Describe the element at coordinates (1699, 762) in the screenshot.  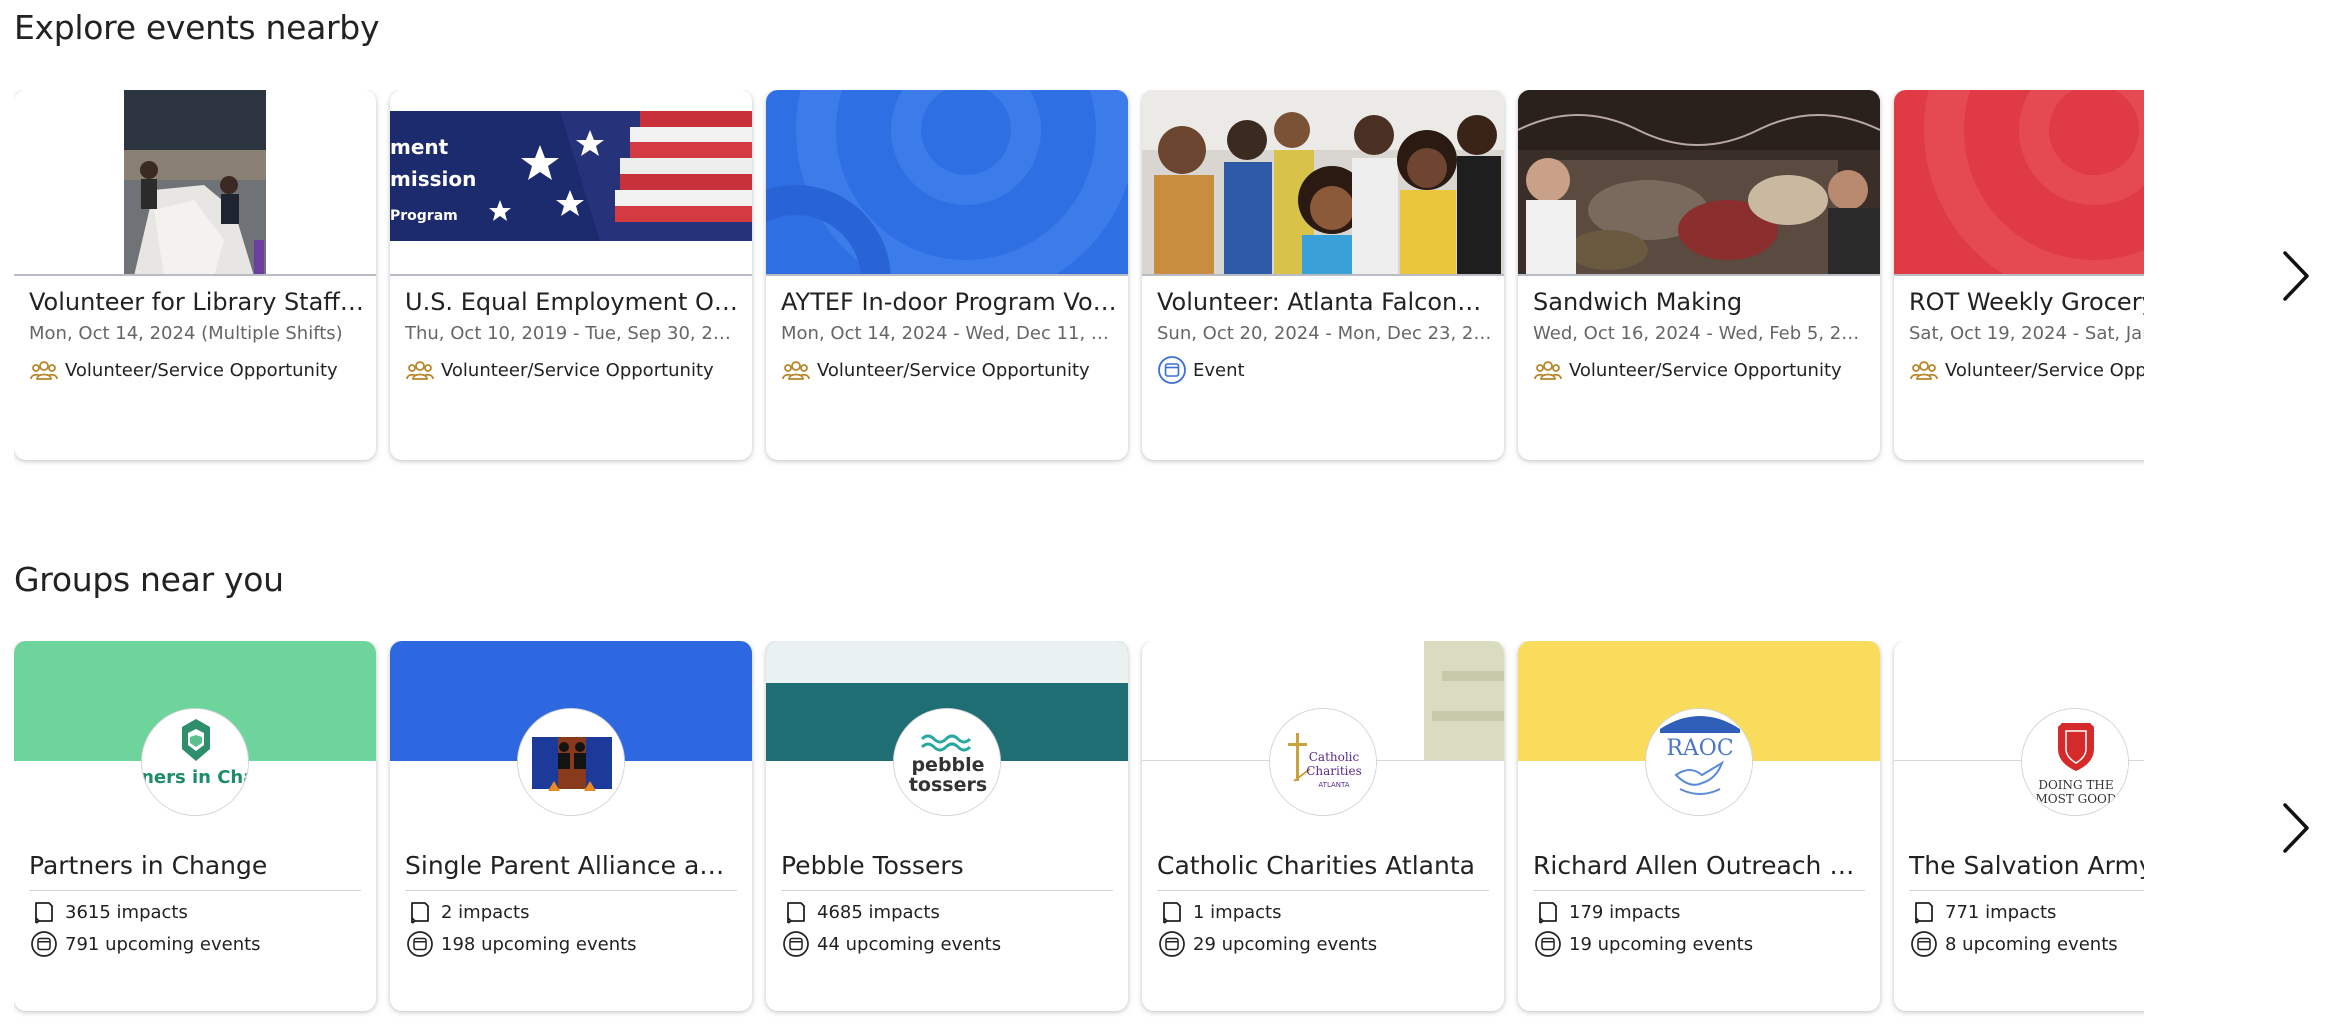
I see `group-logo: RAOC` at that location.